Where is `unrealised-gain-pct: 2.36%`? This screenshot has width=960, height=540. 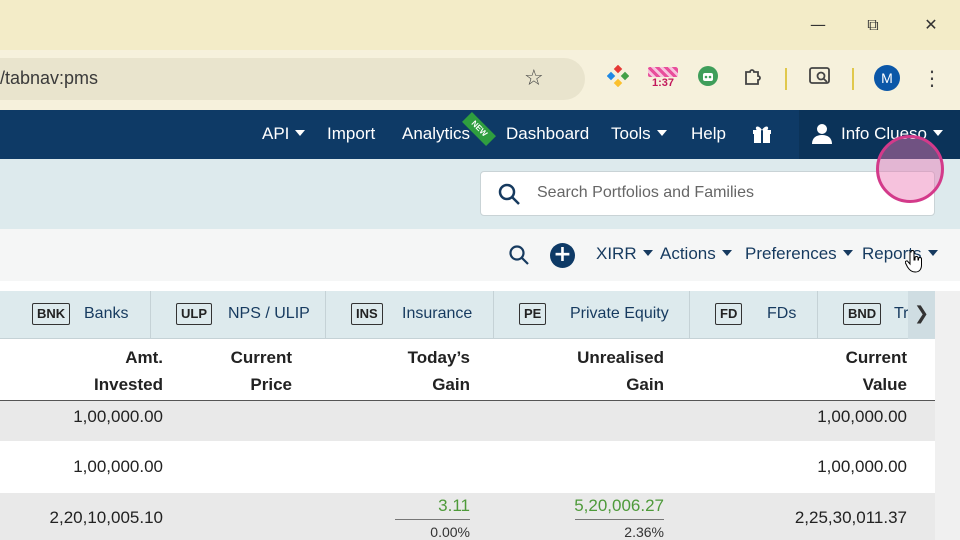 unrealised-gain-pct: 2.36% is located at coordinates (644, 532).